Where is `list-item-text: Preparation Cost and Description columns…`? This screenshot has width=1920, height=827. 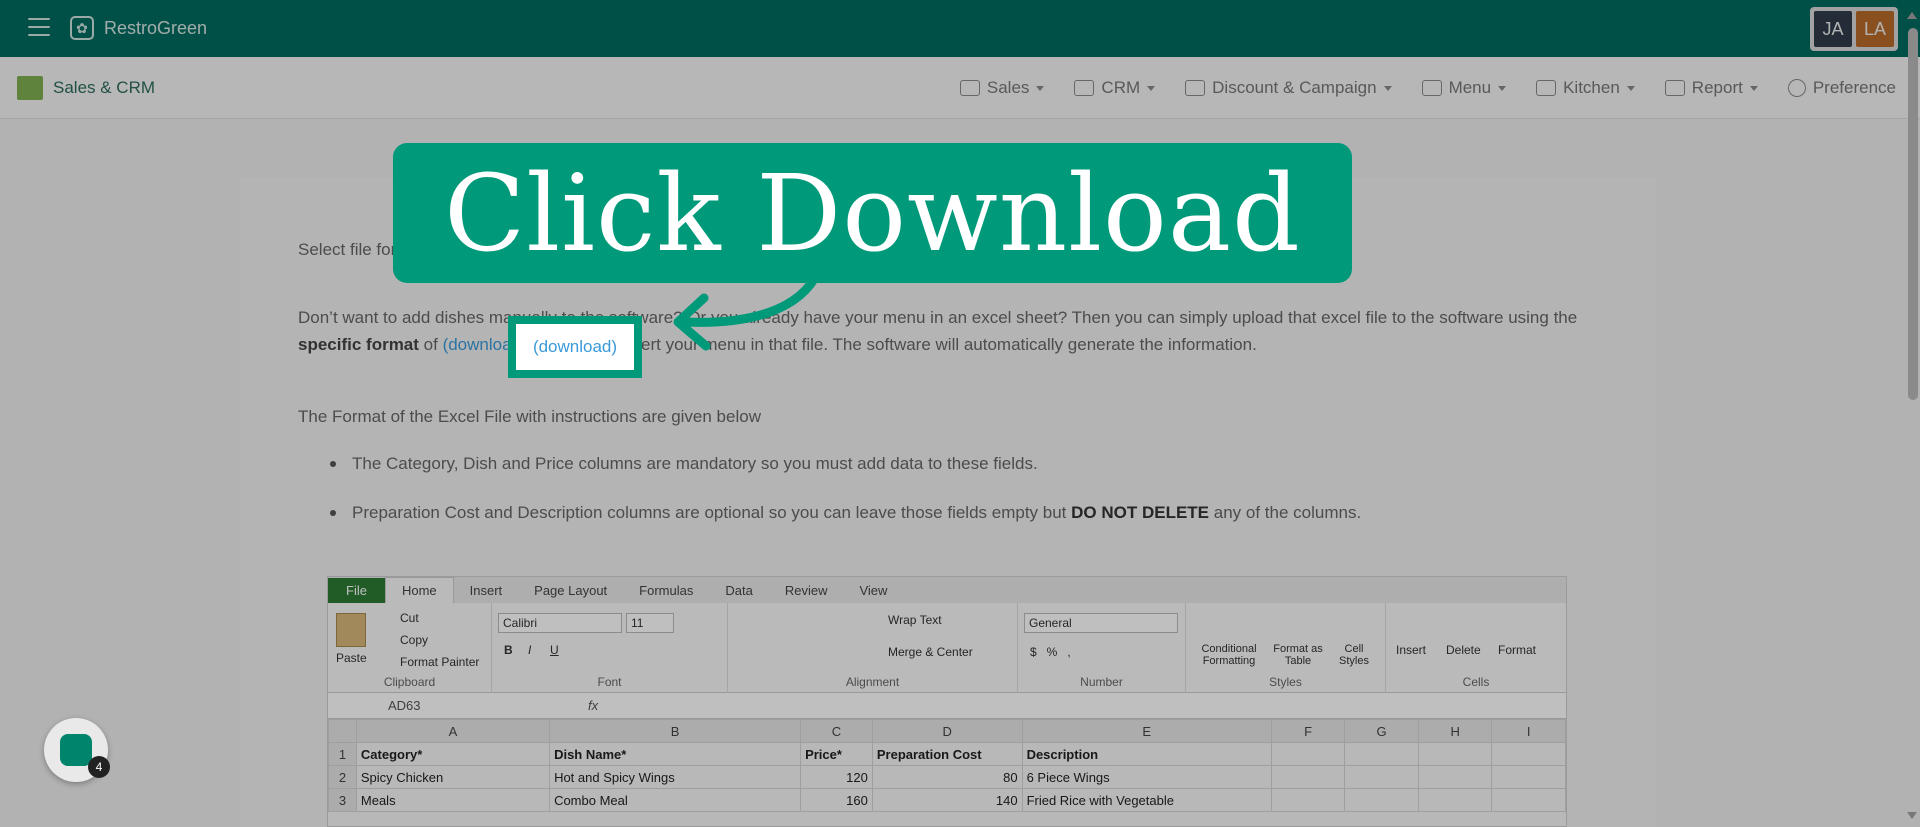 list-item-text: Preparation Cost and Description columns… is located at coordinates (712, 512).